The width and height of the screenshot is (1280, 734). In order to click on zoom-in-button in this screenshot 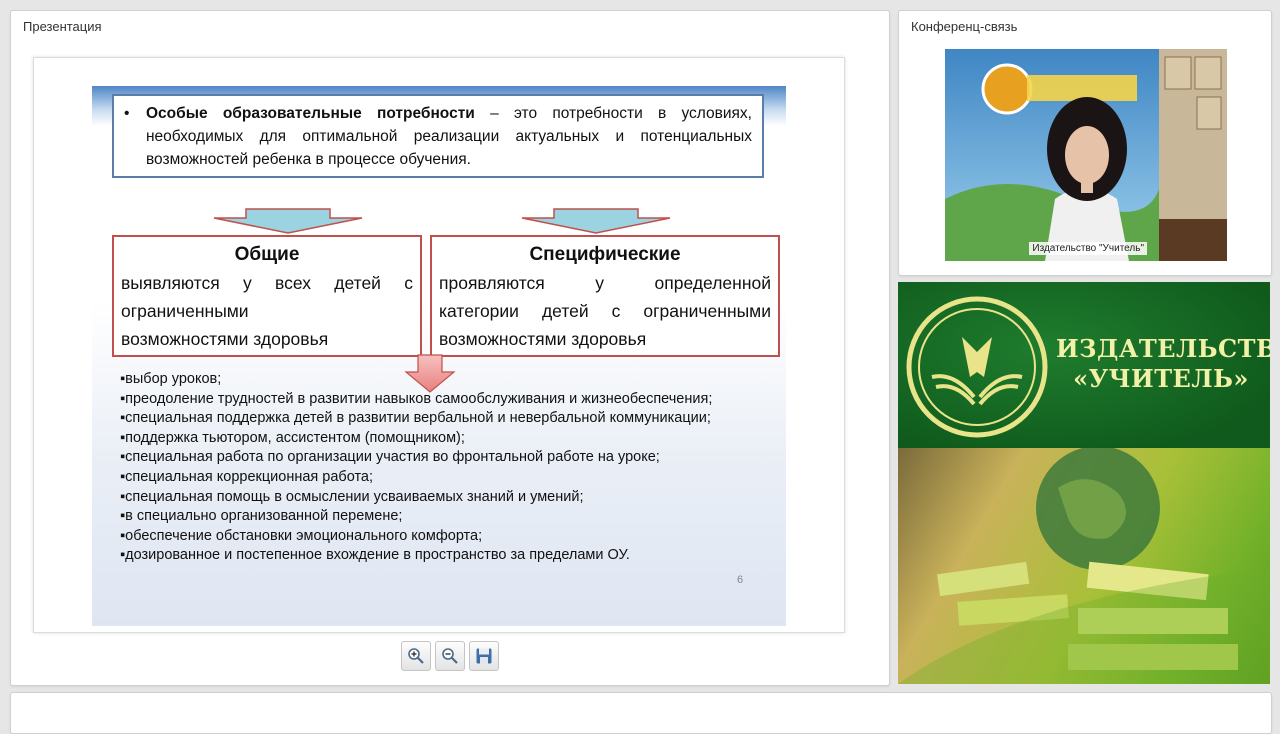, I will do `click(416, 656)`.